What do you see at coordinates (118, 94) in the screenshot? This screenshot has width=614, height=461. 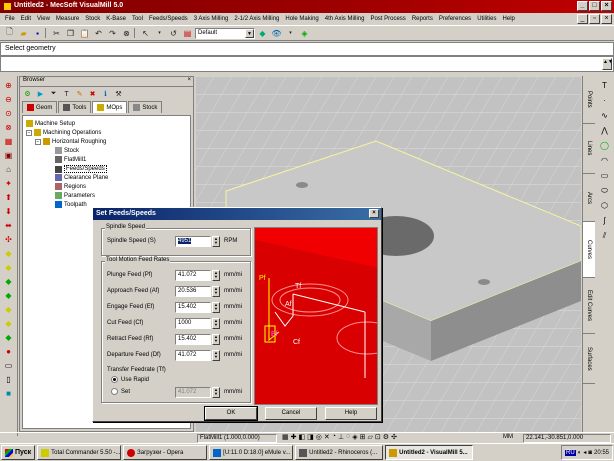 I see `settings-icon: ⚒` at bounding box center [118, 94].